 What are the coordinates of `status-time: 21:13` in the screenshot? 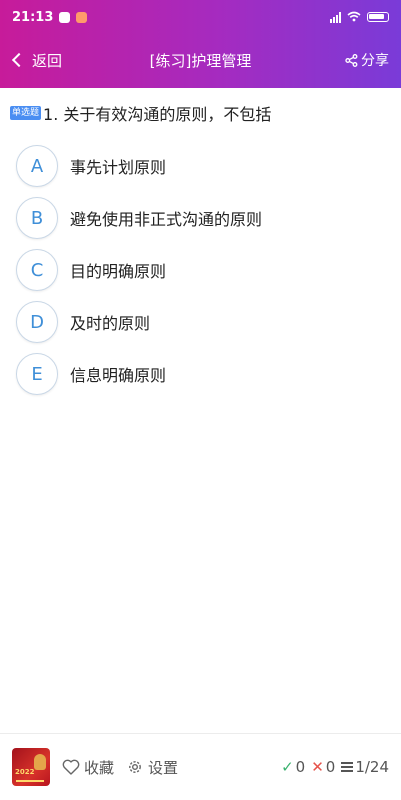 It's located at (33, 17).